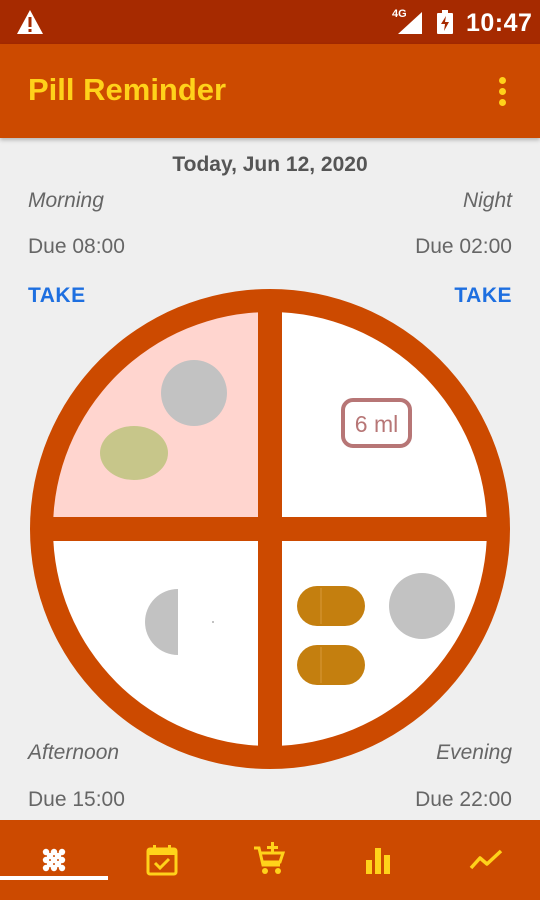 The image size is (540, 900). I want to click on nav-pills, so click(54, 860).